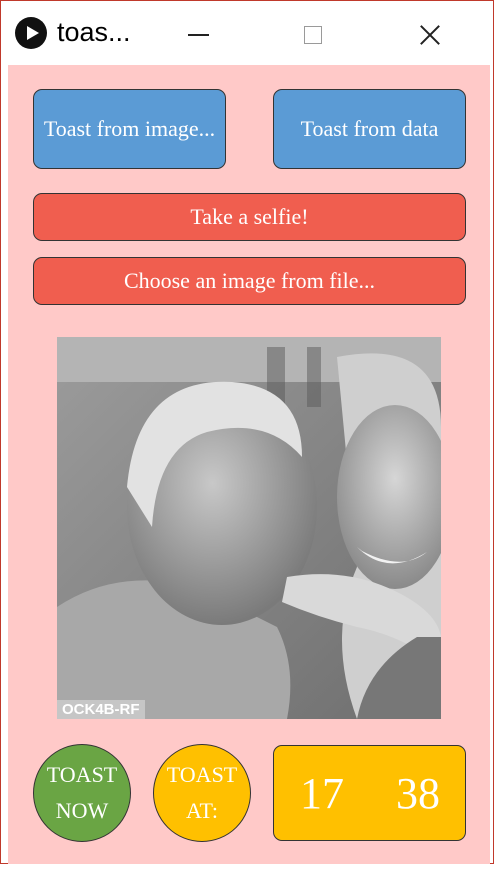 Image resolution: width=496 pixels, height=874 pixels. What do you see at coordinates (313, 35) in the screenshot?
I see `maximize-button` at bounding box center [313, 35].